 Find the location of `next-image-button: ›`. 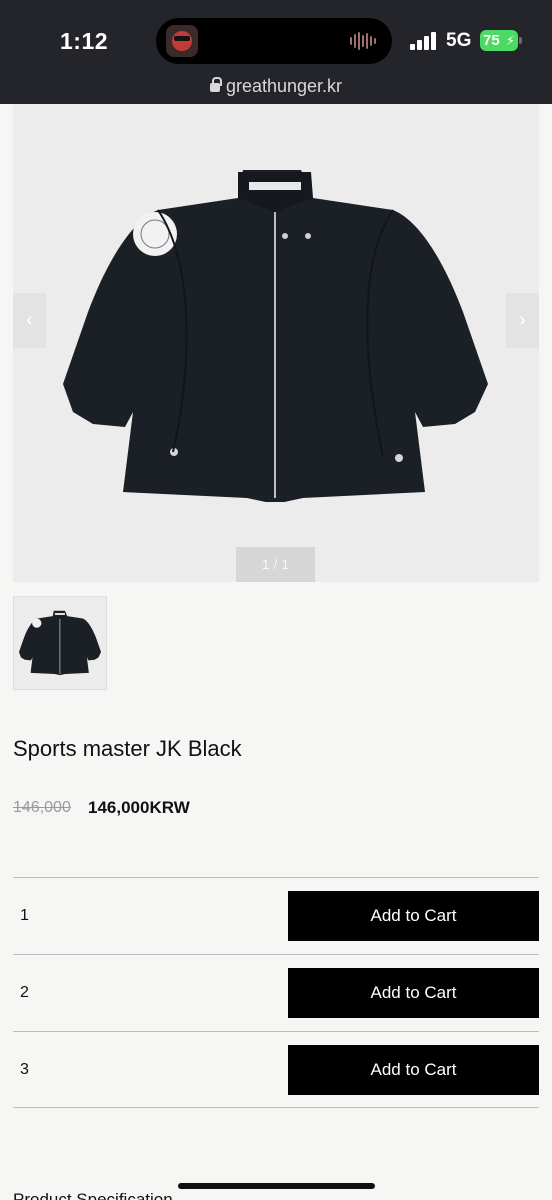

next-image-button: › is located at coordinates (522, 320).